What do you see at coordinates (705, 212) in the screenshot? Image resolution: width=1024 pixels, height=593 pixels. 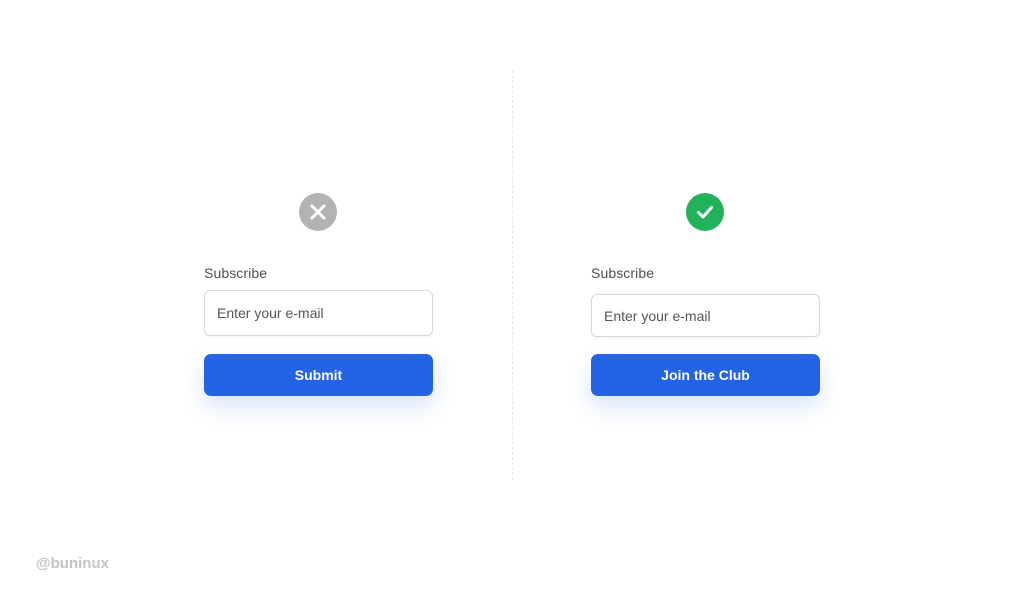 I see `check-icon` at bounding box center [705, 212].